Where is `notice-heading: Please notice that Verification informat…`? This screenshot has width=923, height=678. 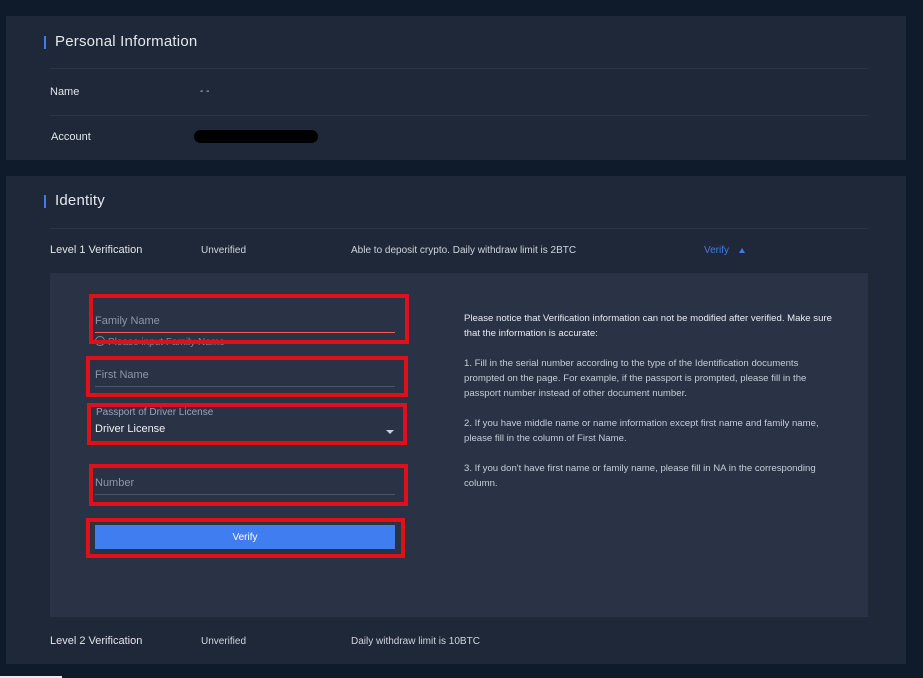 notice-heading: Please notice that Verification informat… is located at coordinates (648, 326).